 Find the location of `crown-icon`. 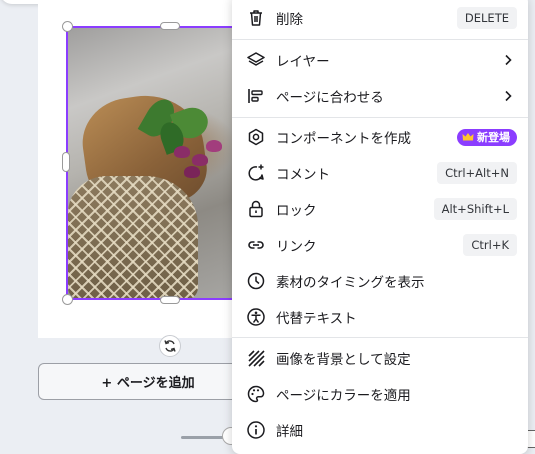

crown-icon is located at coordinates (468, 137).